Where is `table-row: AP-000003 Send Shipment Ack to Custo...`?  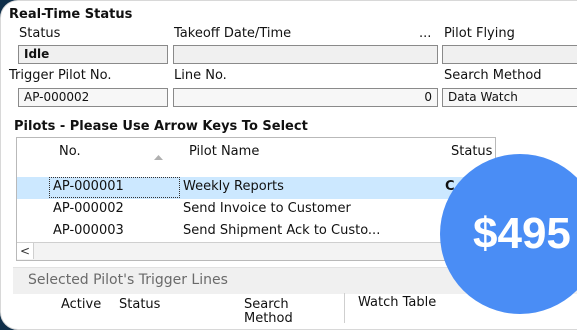
table-row: AP-000003 Send Shipment Ack to Custo... is located at coordinates (256, 232).